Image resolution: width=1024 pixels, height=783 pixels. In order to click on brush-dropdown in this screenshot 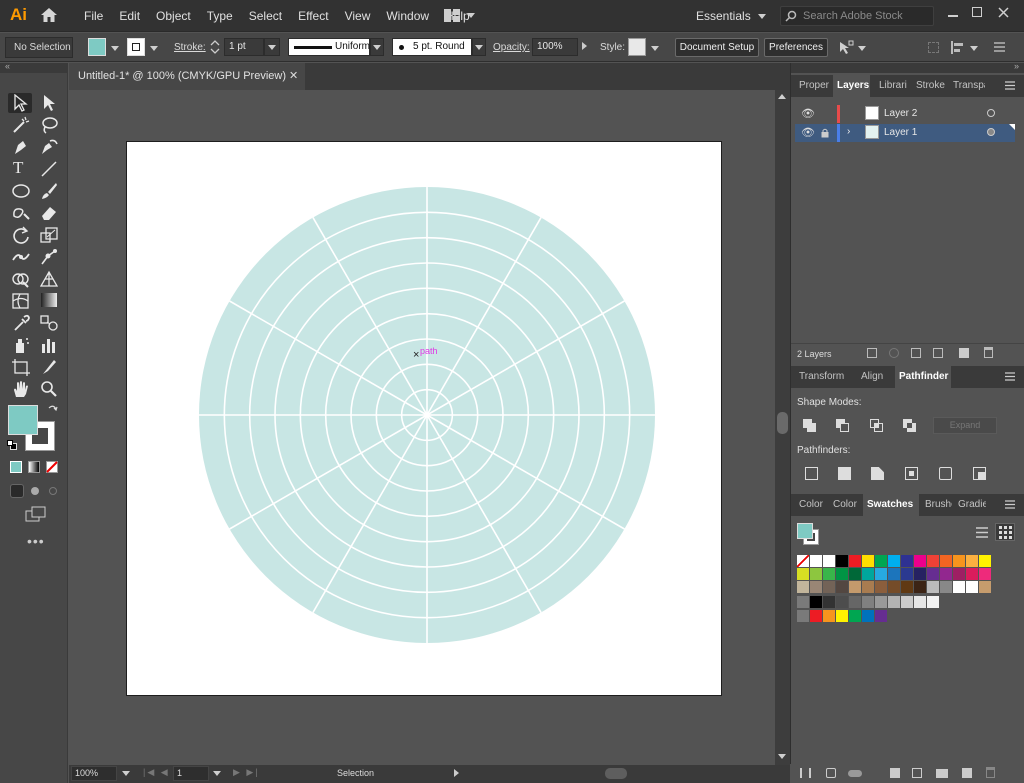, I will do `click(479, 47)`.